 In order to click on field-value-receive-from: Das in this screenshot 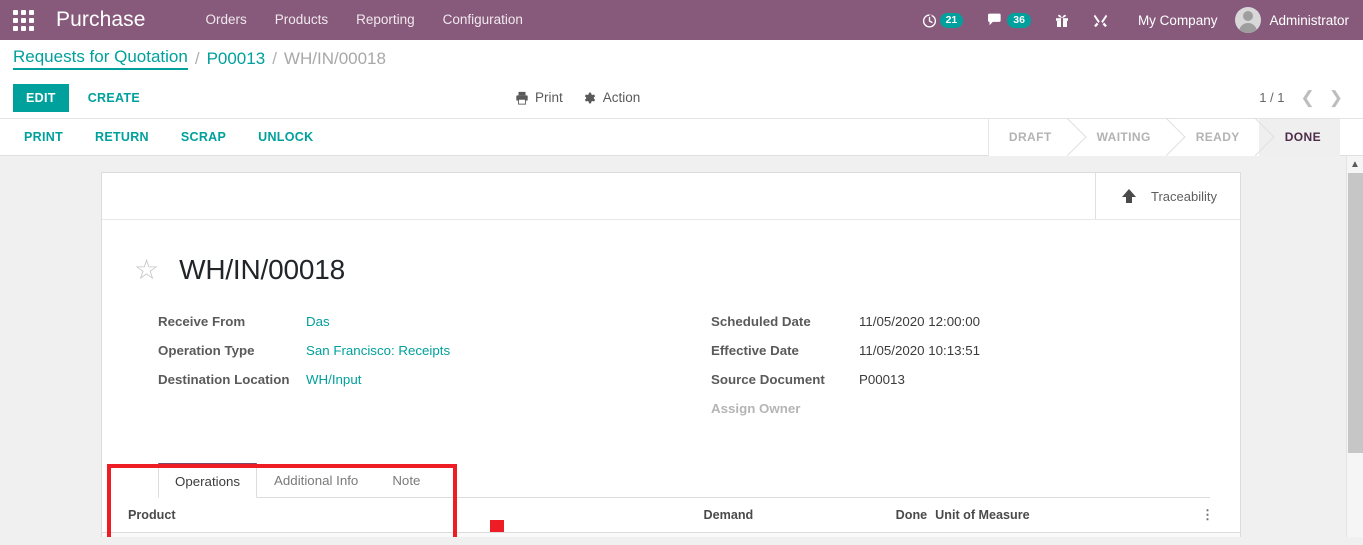, I will do `click(318, 321)`.